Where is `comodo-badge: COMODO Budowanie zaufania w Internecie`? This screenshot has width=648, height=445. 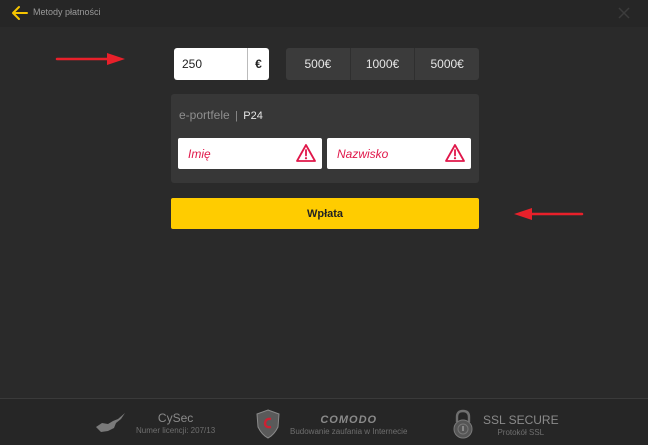 comodo-badge: COMODO Budowanie zaufania w Internecie is located at coordinates (332, 424).